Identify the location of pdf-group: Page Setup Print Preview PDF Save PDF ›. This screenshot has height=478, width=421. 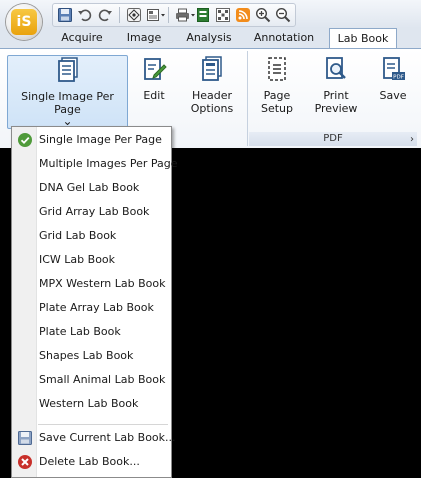
(333, 98).